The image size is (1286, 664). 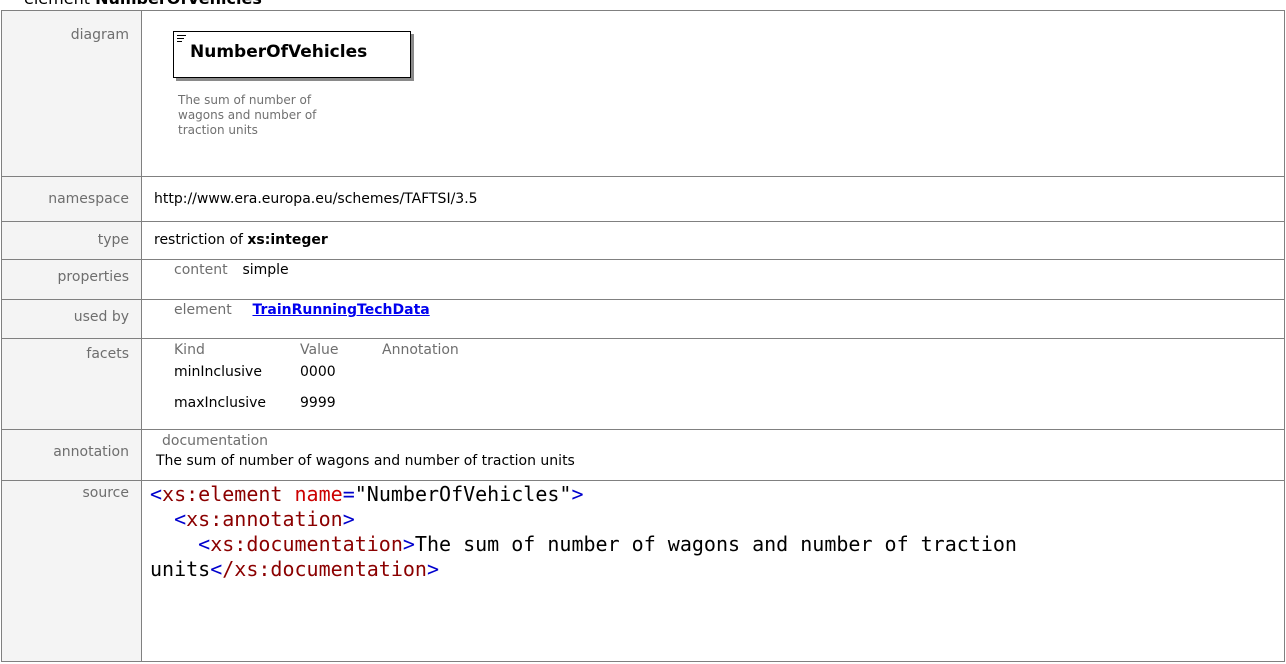 I want to click on type-value: restriction of xs:integer, so click(x=713, y=240).